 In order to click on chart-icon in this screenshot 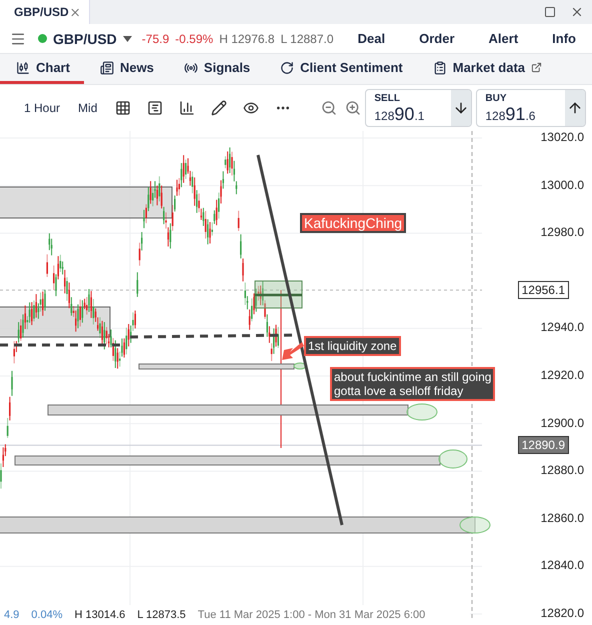, I will do `click(155, 108)`.